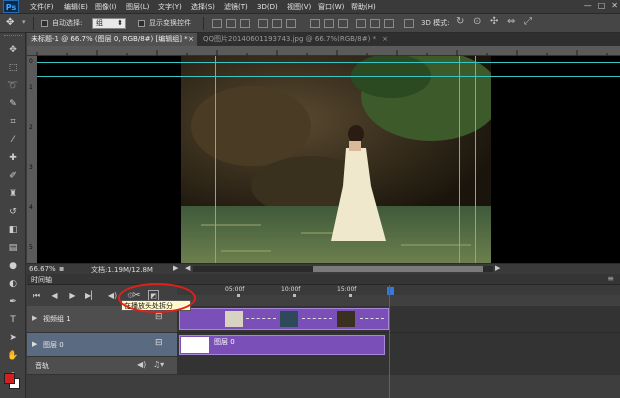 This screenshot has height=398, width=620. I want to click on dodge-tool-icon: ◐, so click(13, 284).